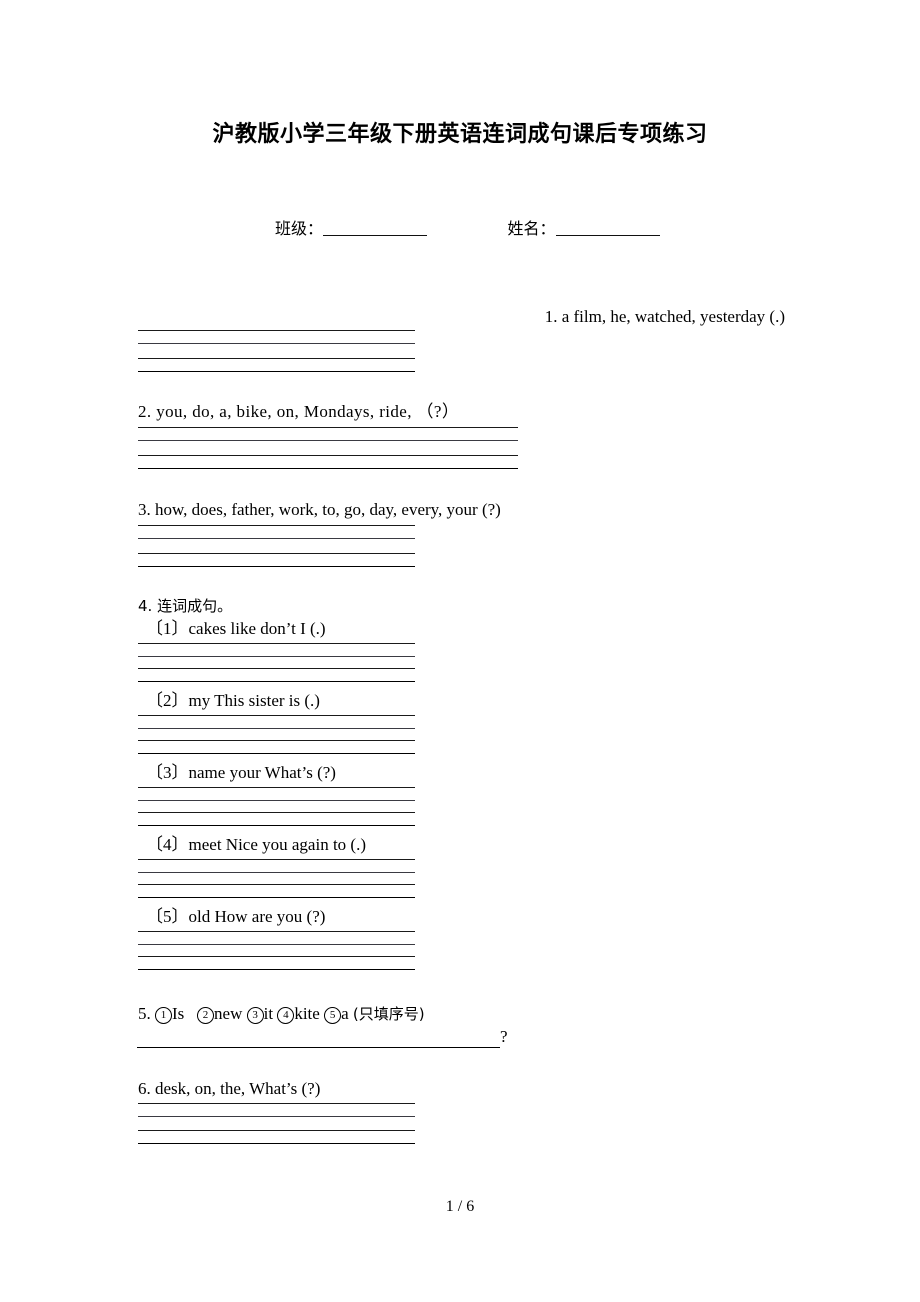 This screenshot has width=920, height=1302. What do you see at coordinates (144, 1013) in the screenshot?
I see `q5-prefix: 5.` at bounding box center [144, 1013].